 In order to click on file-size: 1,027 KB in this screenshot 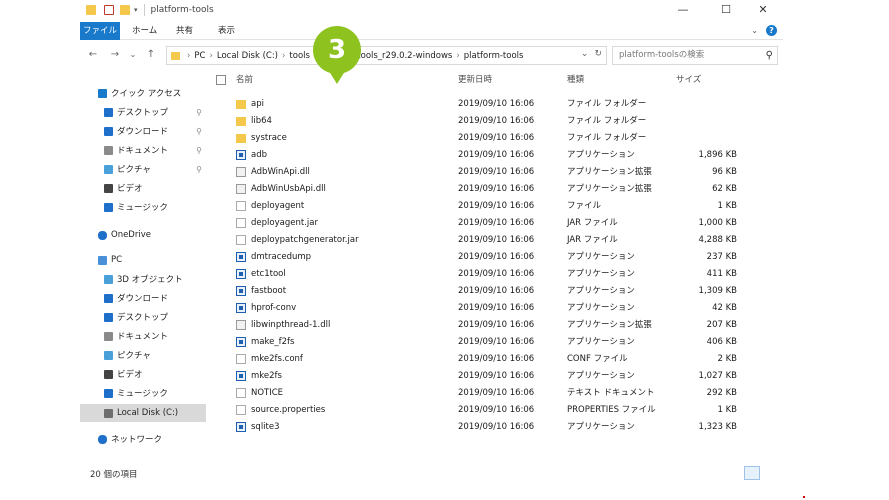, I will do `click(717, 376)`.